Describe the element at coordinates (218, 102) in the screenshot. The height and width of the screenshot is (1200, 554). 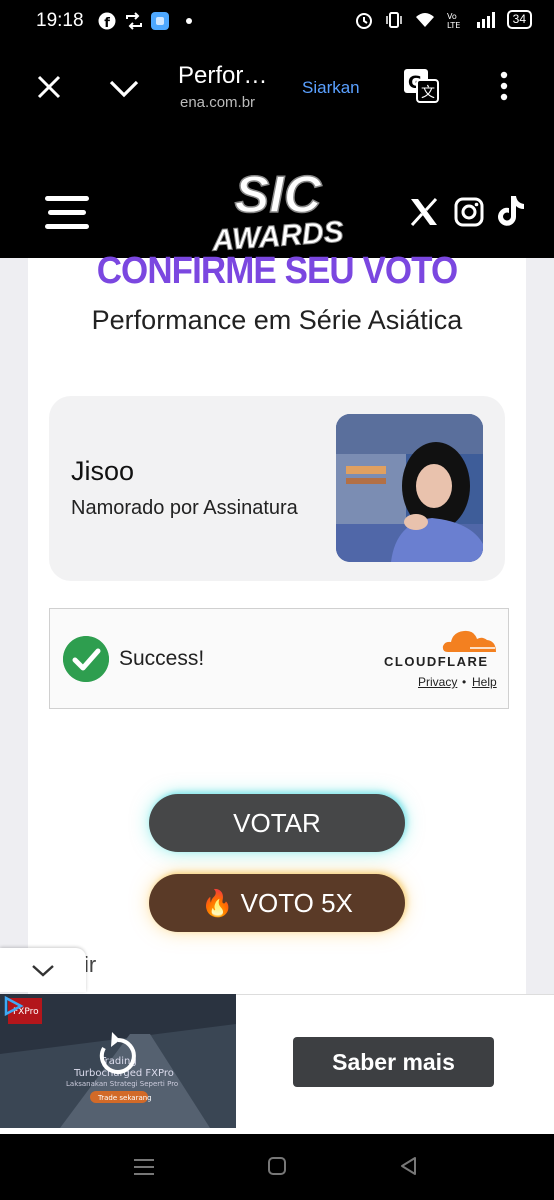
I see `page-domain: ena.com.br` at that location.